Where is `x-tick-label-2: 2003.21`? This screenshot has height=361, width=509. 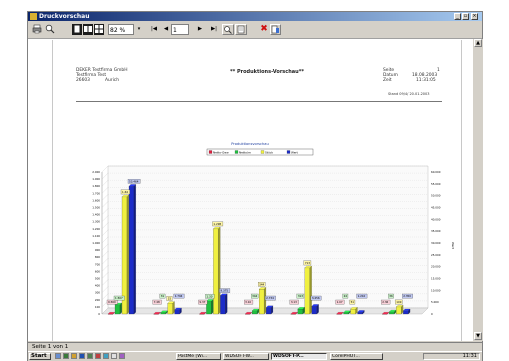
x-tick-label-2: 2003.21 is located at coordinates (212, 316).